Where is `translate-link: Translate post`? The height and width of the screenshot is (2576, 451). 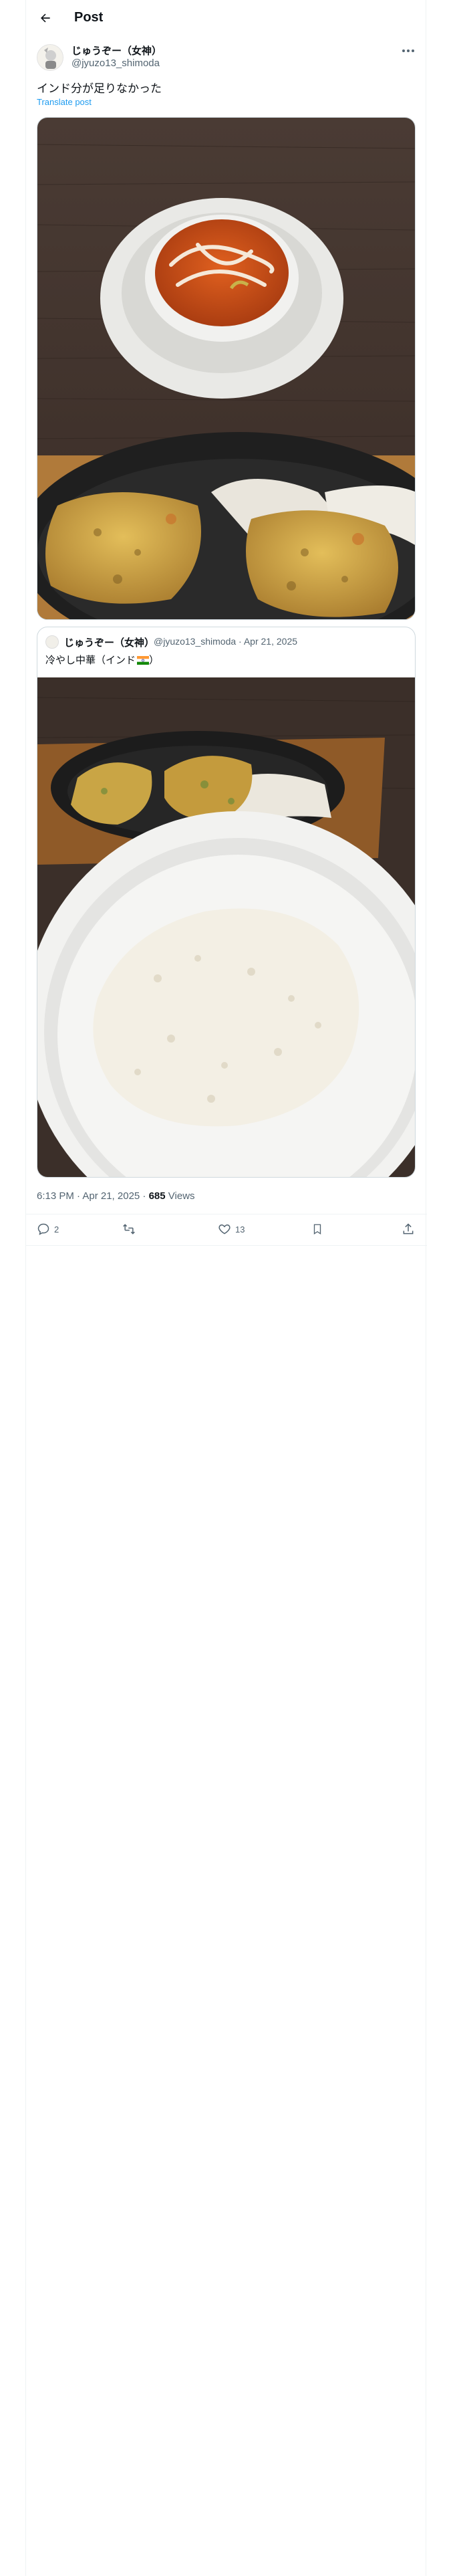 translate-link: Translate post is located at coordinates (64, 102).